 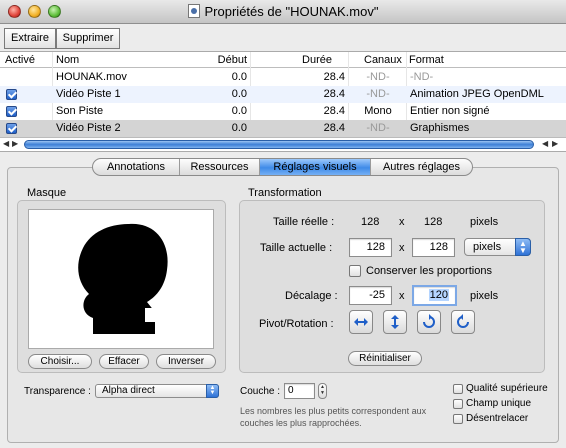 What do you see at coordinates (458, 419) in the screenshot?
I see `deinterlace-checkbox` at bounding box center [458, 419].